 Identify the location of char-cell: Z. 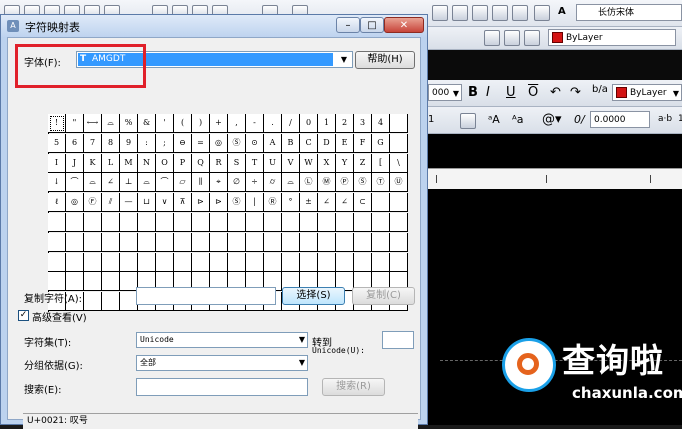
(363, 163).